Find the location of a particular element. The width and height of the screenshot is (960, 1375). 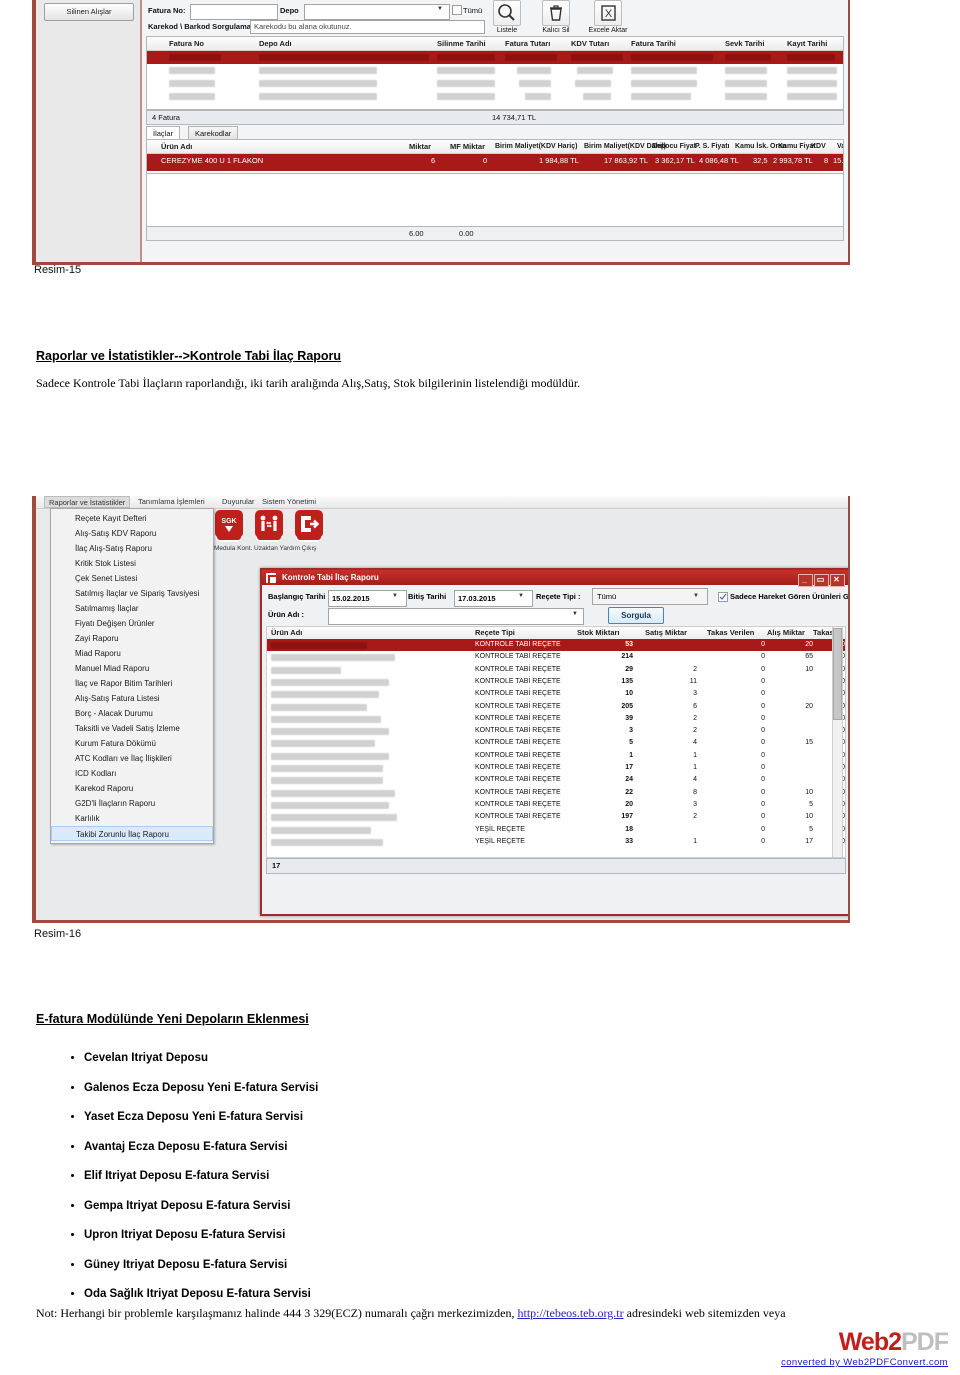

dcol-vade-tarihi: Vade Tarihi is located at coordinates (840, 151).